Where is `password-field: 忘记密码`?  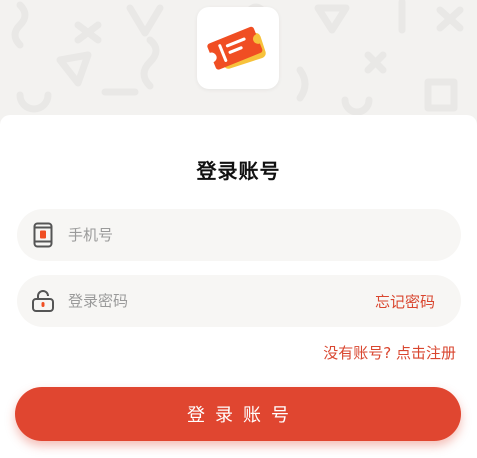
password-field: 忘记密码 is located at coordinates (239, 301).